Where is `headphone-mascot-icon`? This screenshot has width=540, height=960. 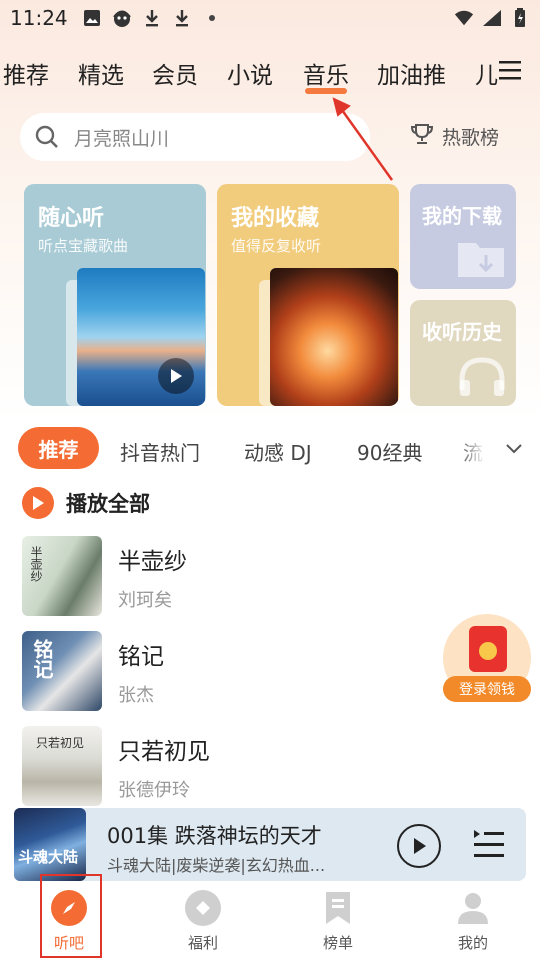 headphone-mascot-icon is located at coordinates (122, 18).